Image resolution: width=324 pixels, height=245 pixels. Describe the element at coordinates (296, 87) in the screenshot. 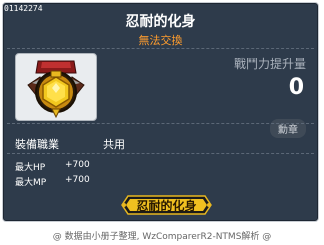

I see `combat-power-value: 0` at that location.